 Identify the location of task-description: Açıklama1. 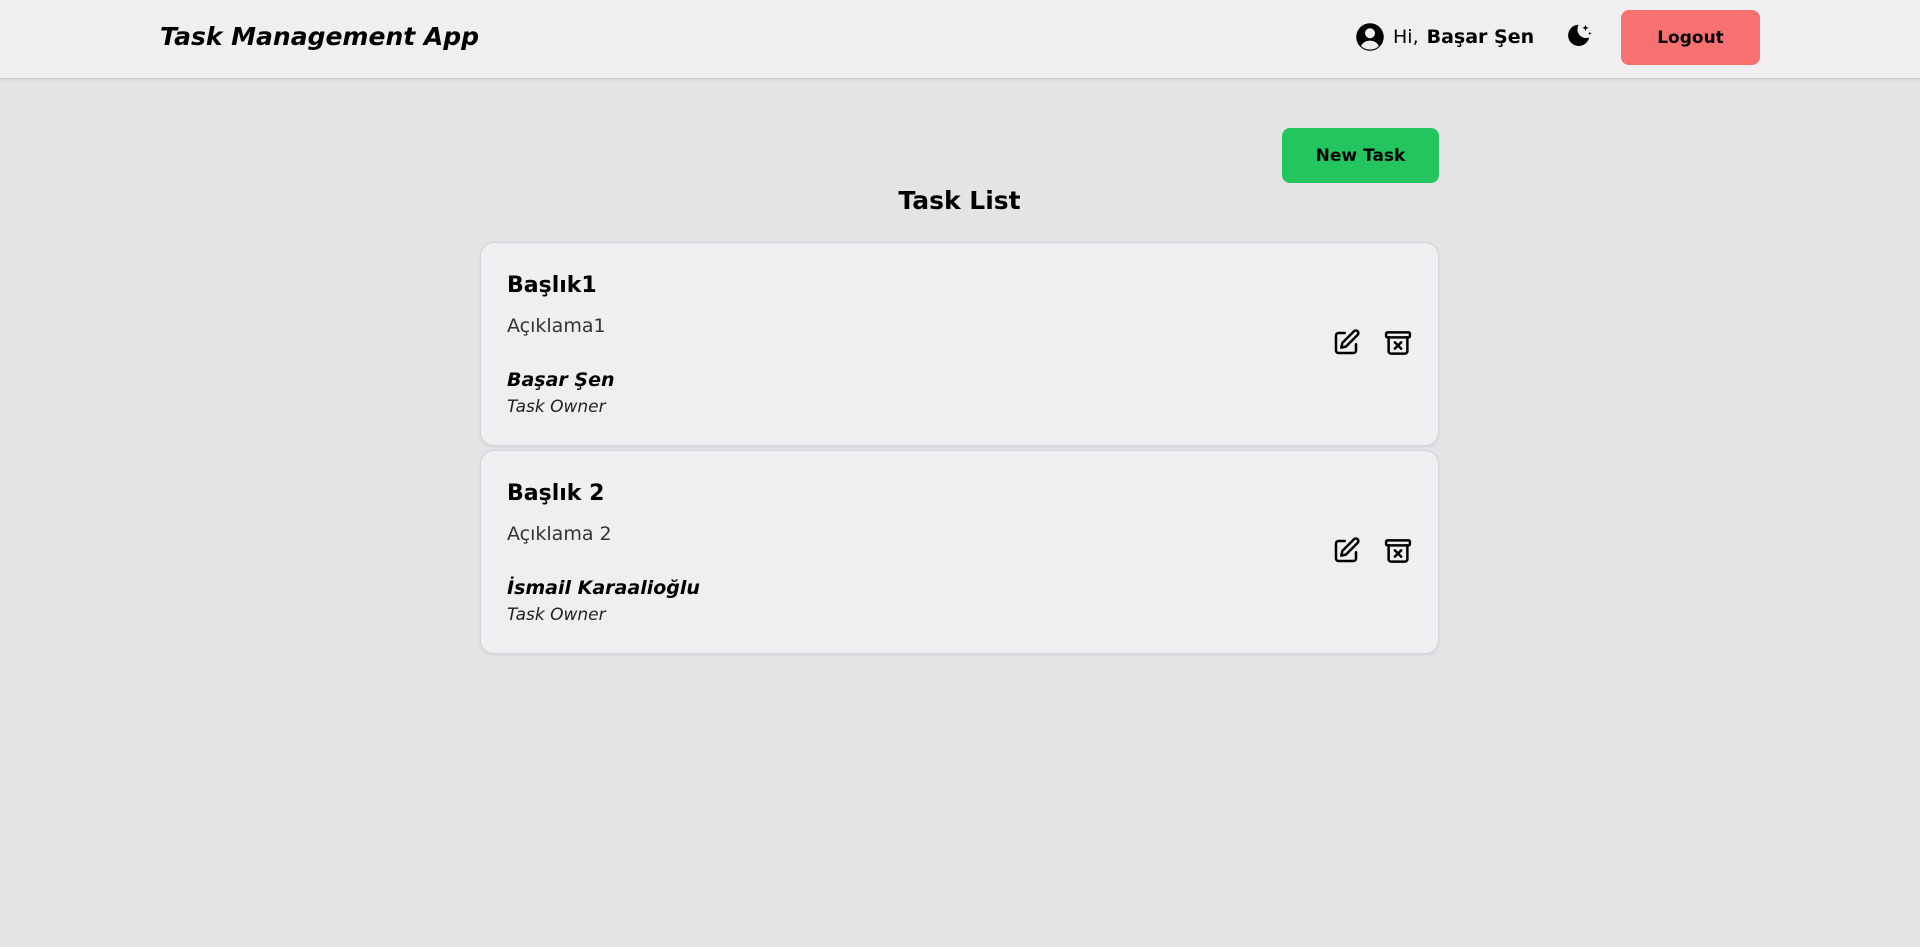
(556, 326).